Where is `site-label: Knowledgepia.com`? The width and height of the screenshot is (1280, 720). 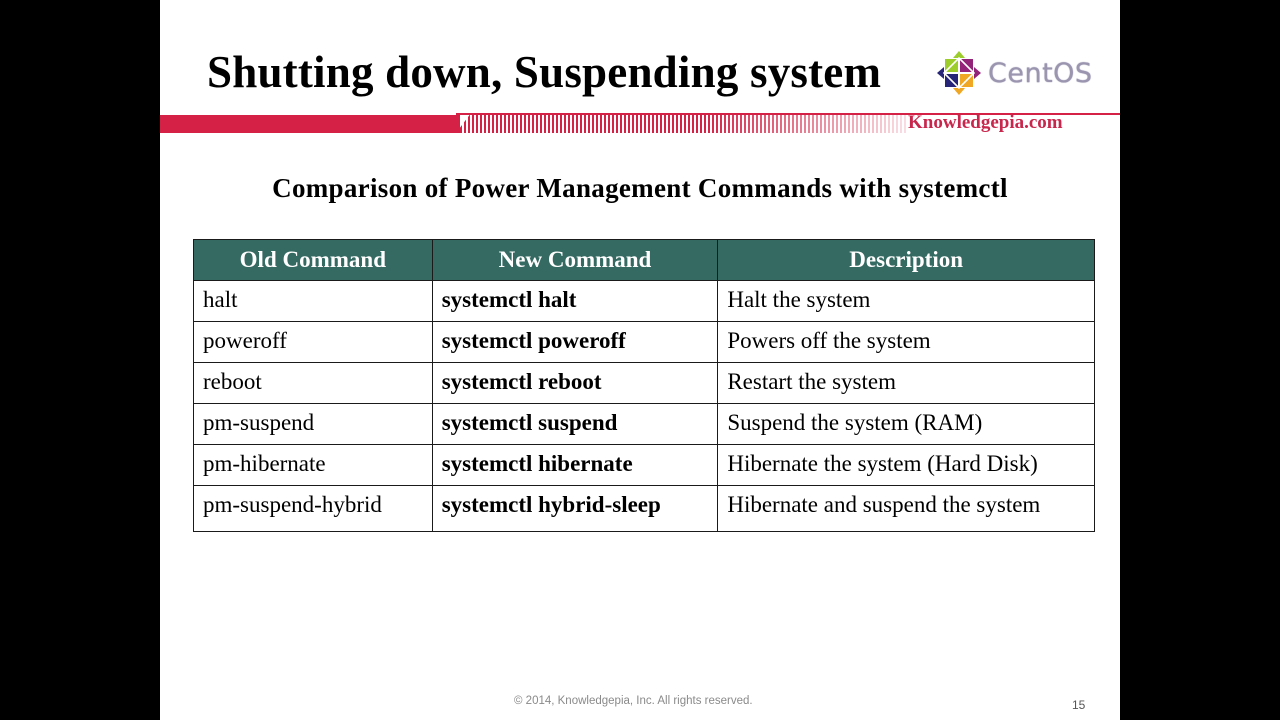
site-label: Knowledgepia.com is located at coordinates (985, 122).